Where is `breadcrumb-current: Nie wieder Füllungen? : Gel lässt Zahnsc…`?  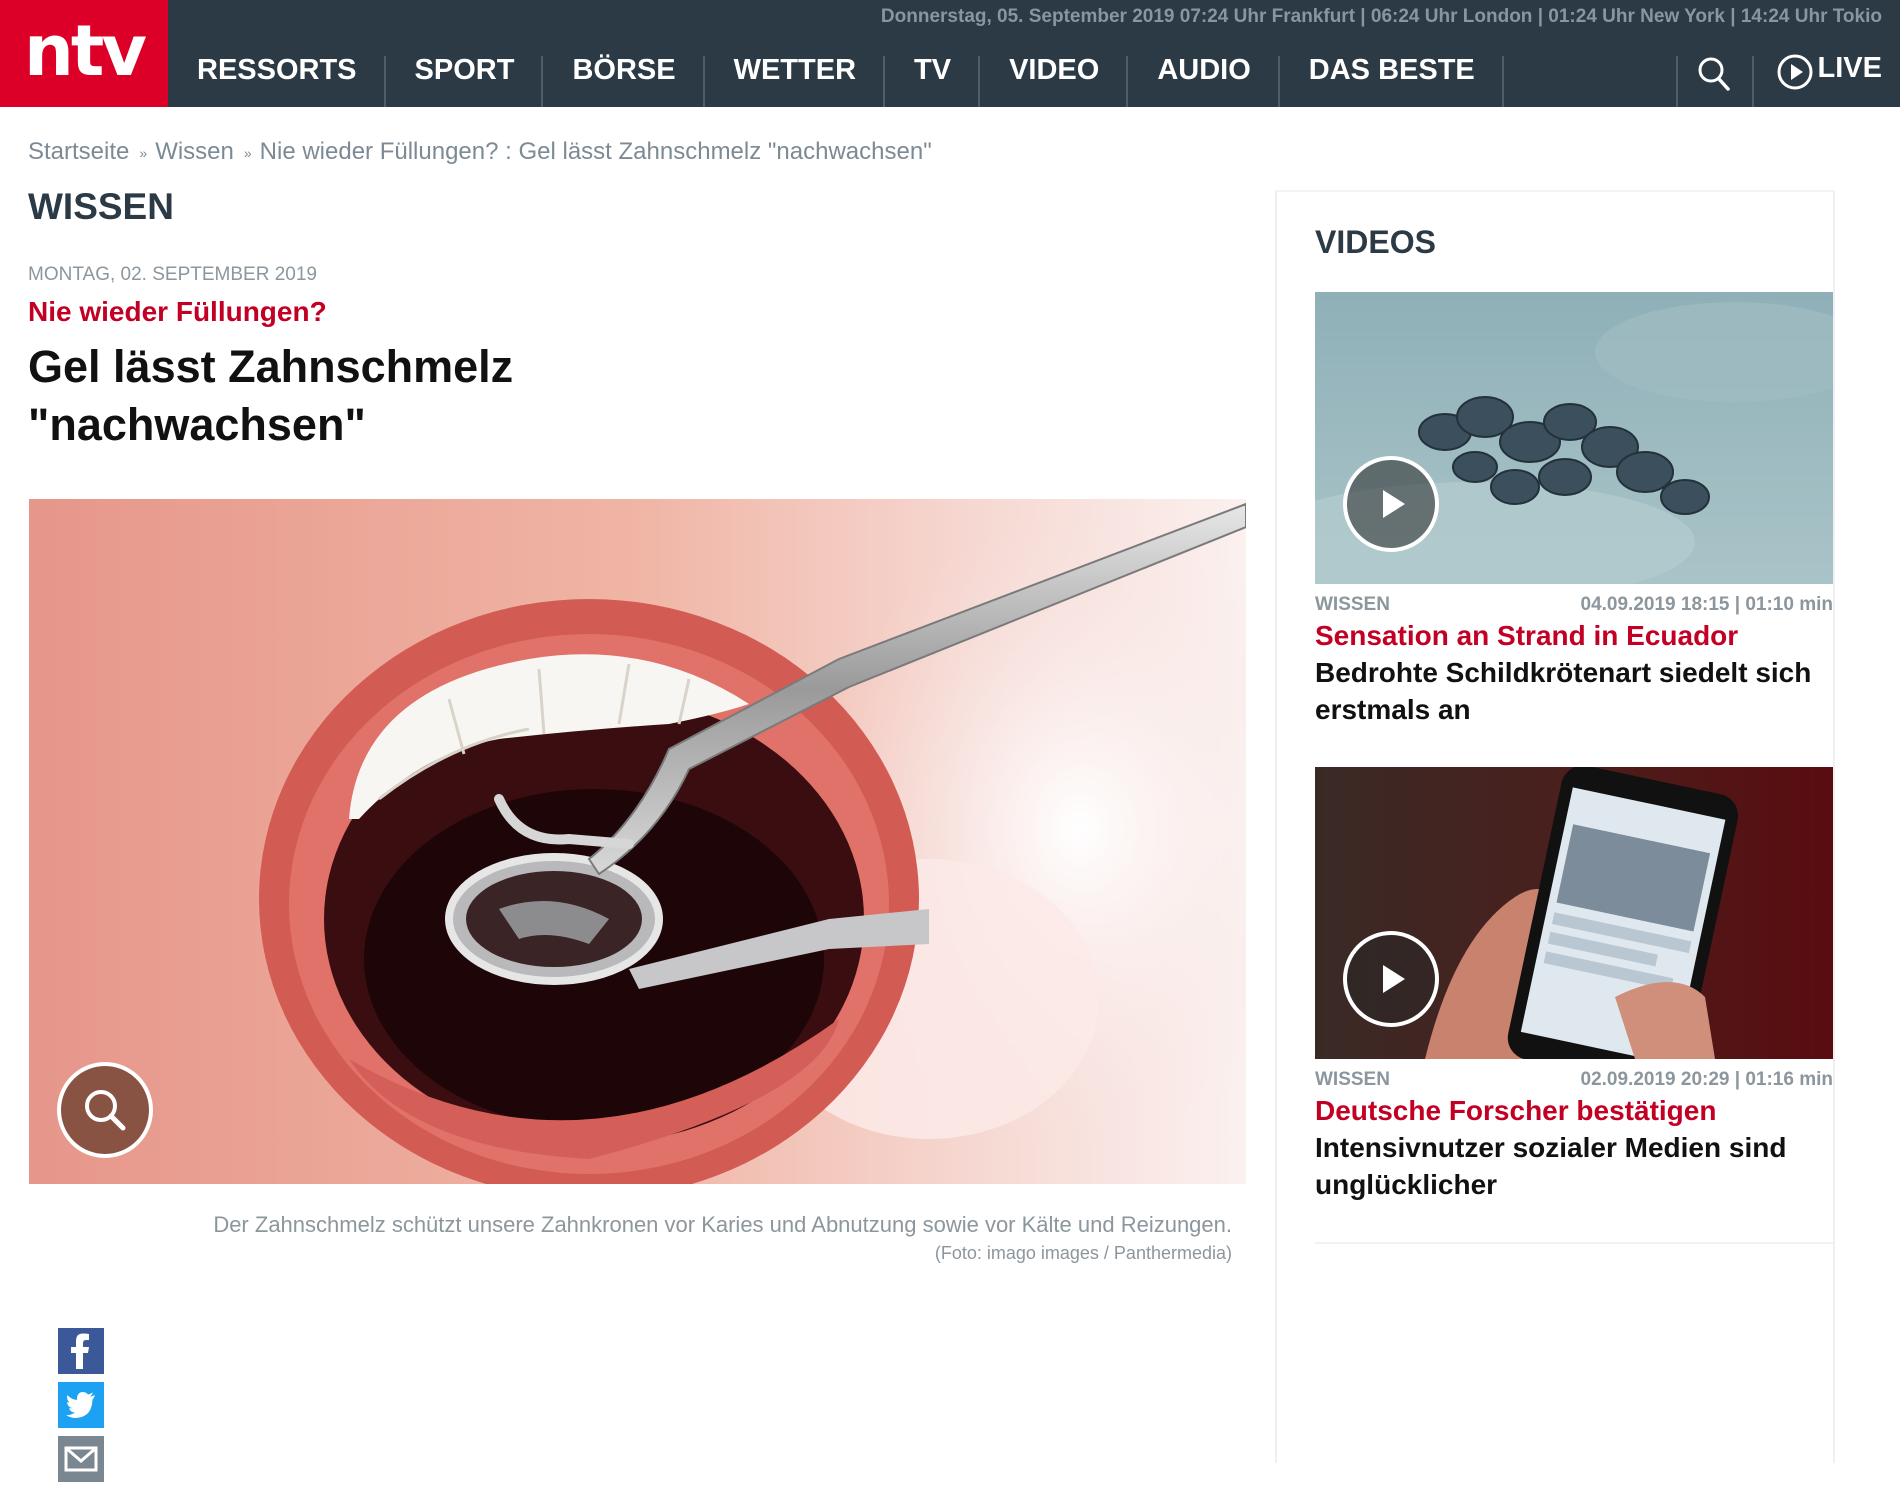
breadcrumb-current: Nie wieder Füllungen? : Gel lässt Zahnsc… is located at coordinates (596, 151).